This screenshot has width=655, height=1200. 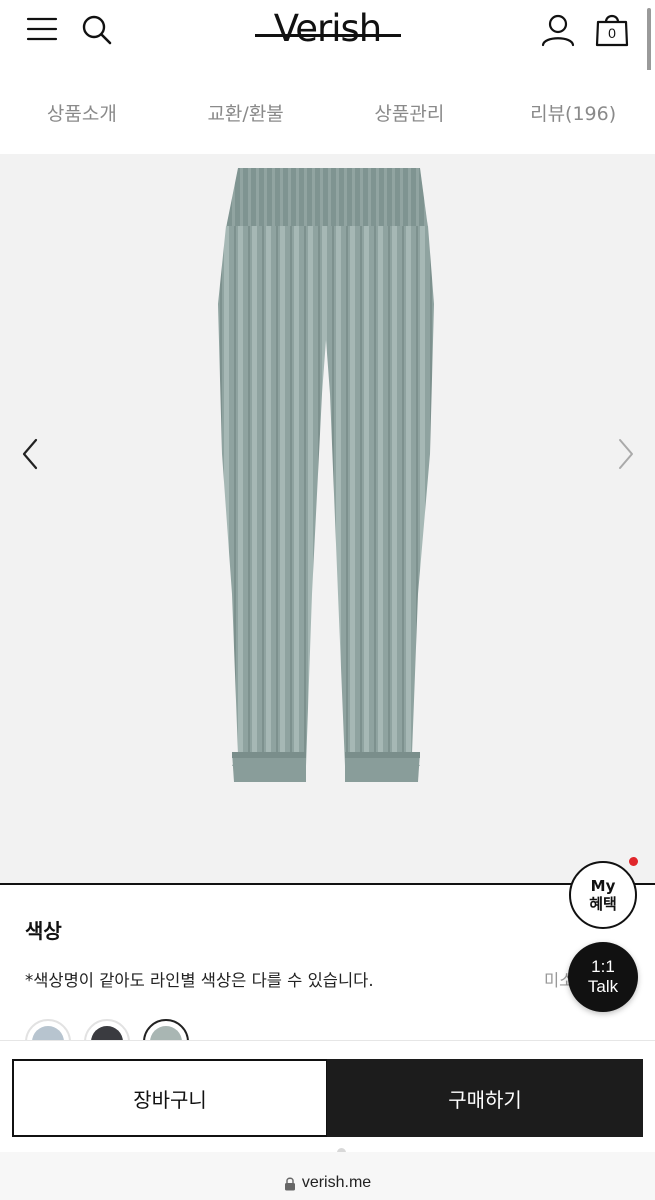 What do you see at coordinates (410, 112) in the screenshot?
I see `tab-product-care: 상품관리` at bounding box center [410, 112].